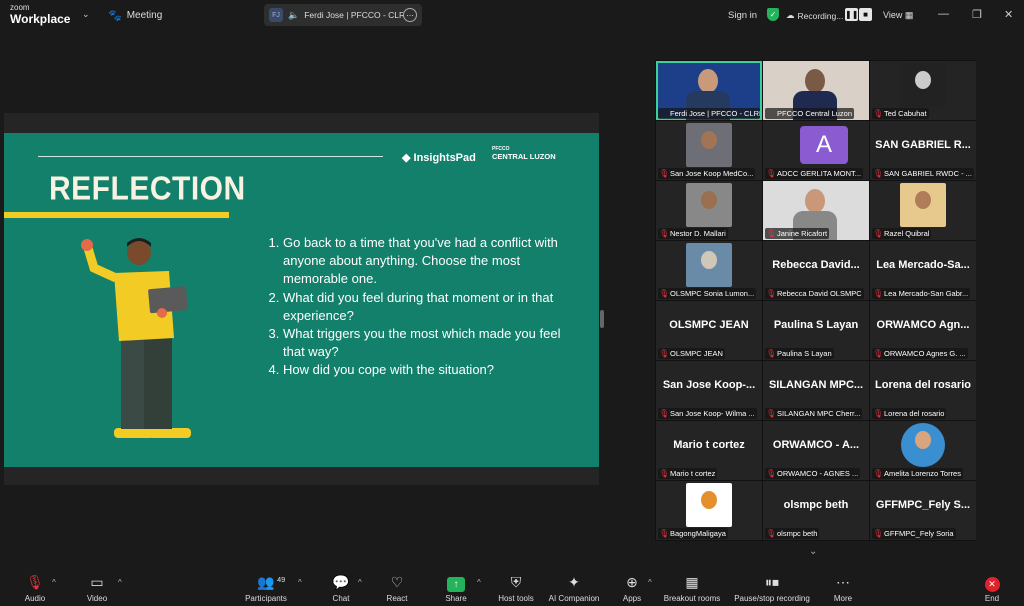 The width and height of the screenshot is (1024, 606). I want to click on pause-stop-icon: ⏸⏹, so click(772, 582).